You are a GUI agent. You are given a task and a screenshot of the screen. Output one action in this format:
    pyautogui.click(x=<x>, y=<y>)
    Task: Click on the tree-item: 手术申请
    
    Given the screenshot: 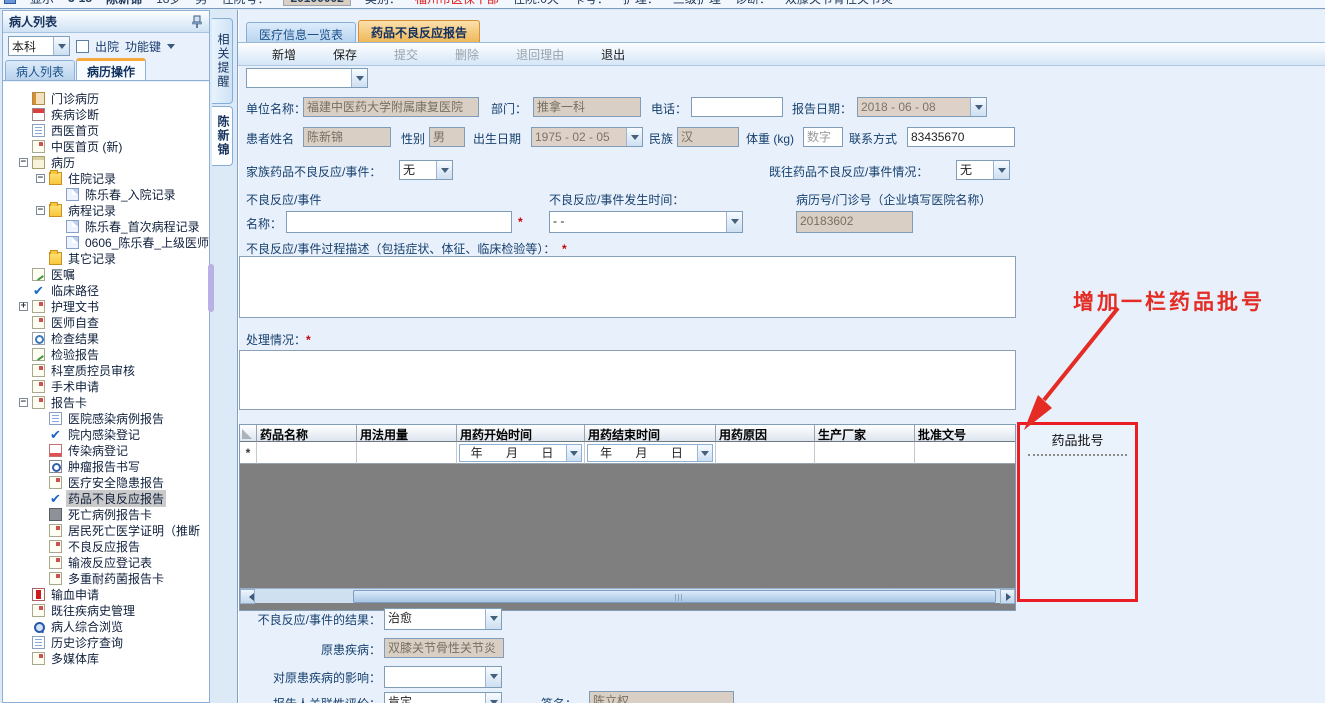 What is the action you would take?
    pyautogui.click(x=106, y=386)
    